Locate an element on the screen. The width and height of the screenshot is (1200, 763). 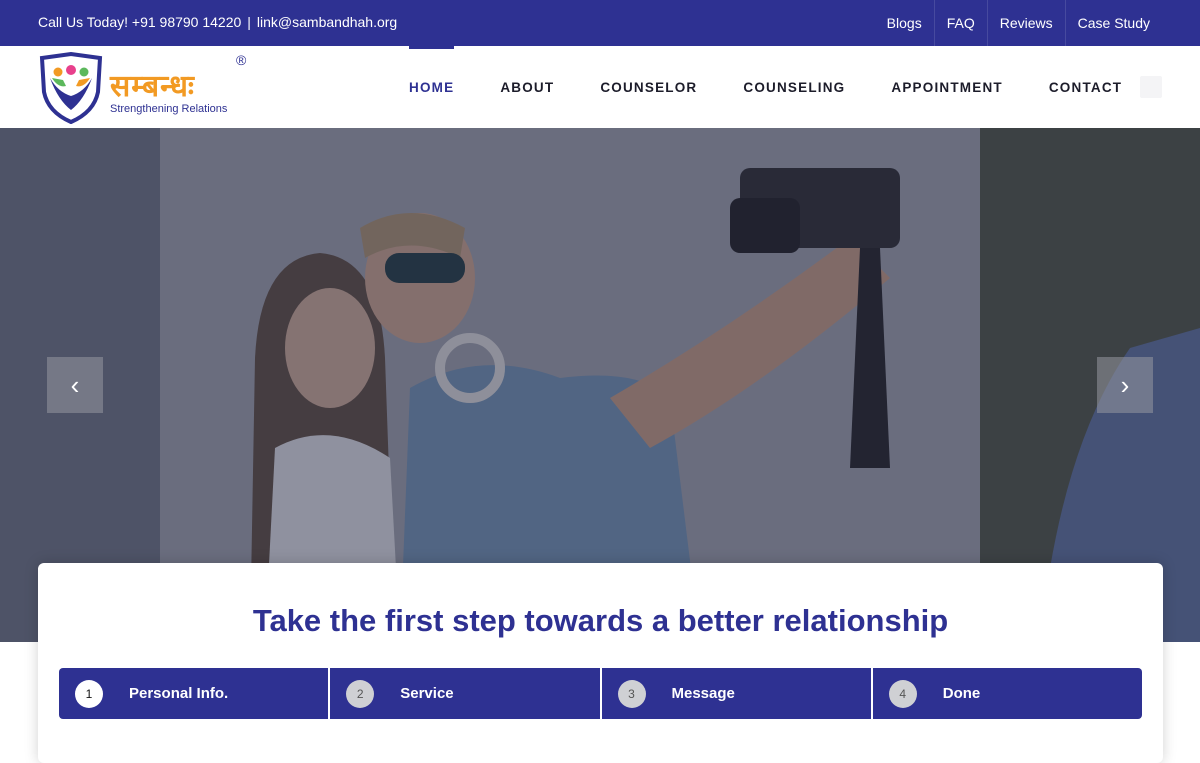
step-service: 2 Service is located at coordinates (465, 693).